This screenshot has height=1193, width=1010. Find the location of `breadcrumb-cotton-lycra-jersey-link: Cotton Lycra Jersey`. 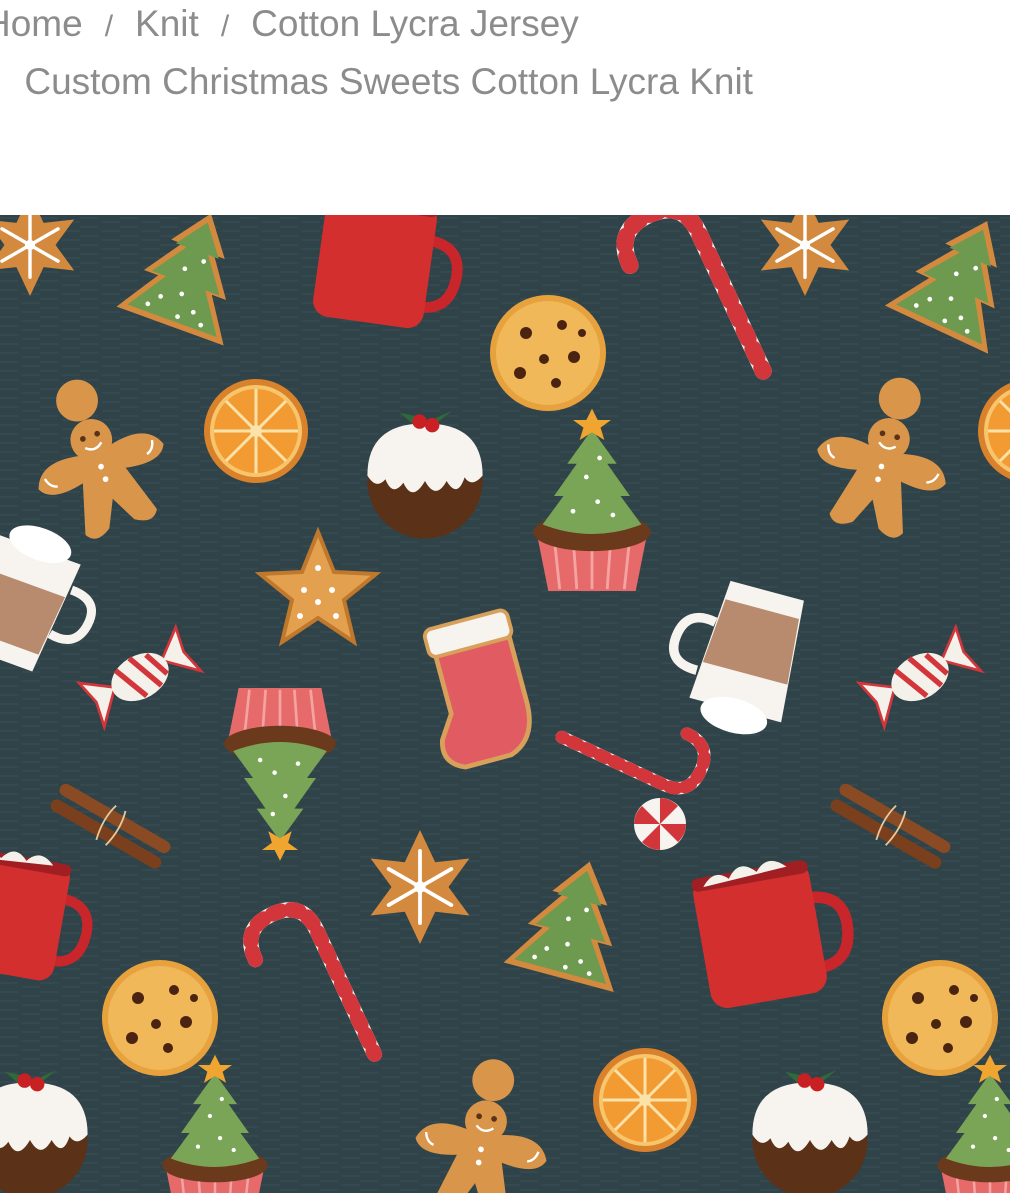

breadcrumb-cotton-lycra-jersey-link: Cotton Lycra Jersey is located at coordinates (415, 23).